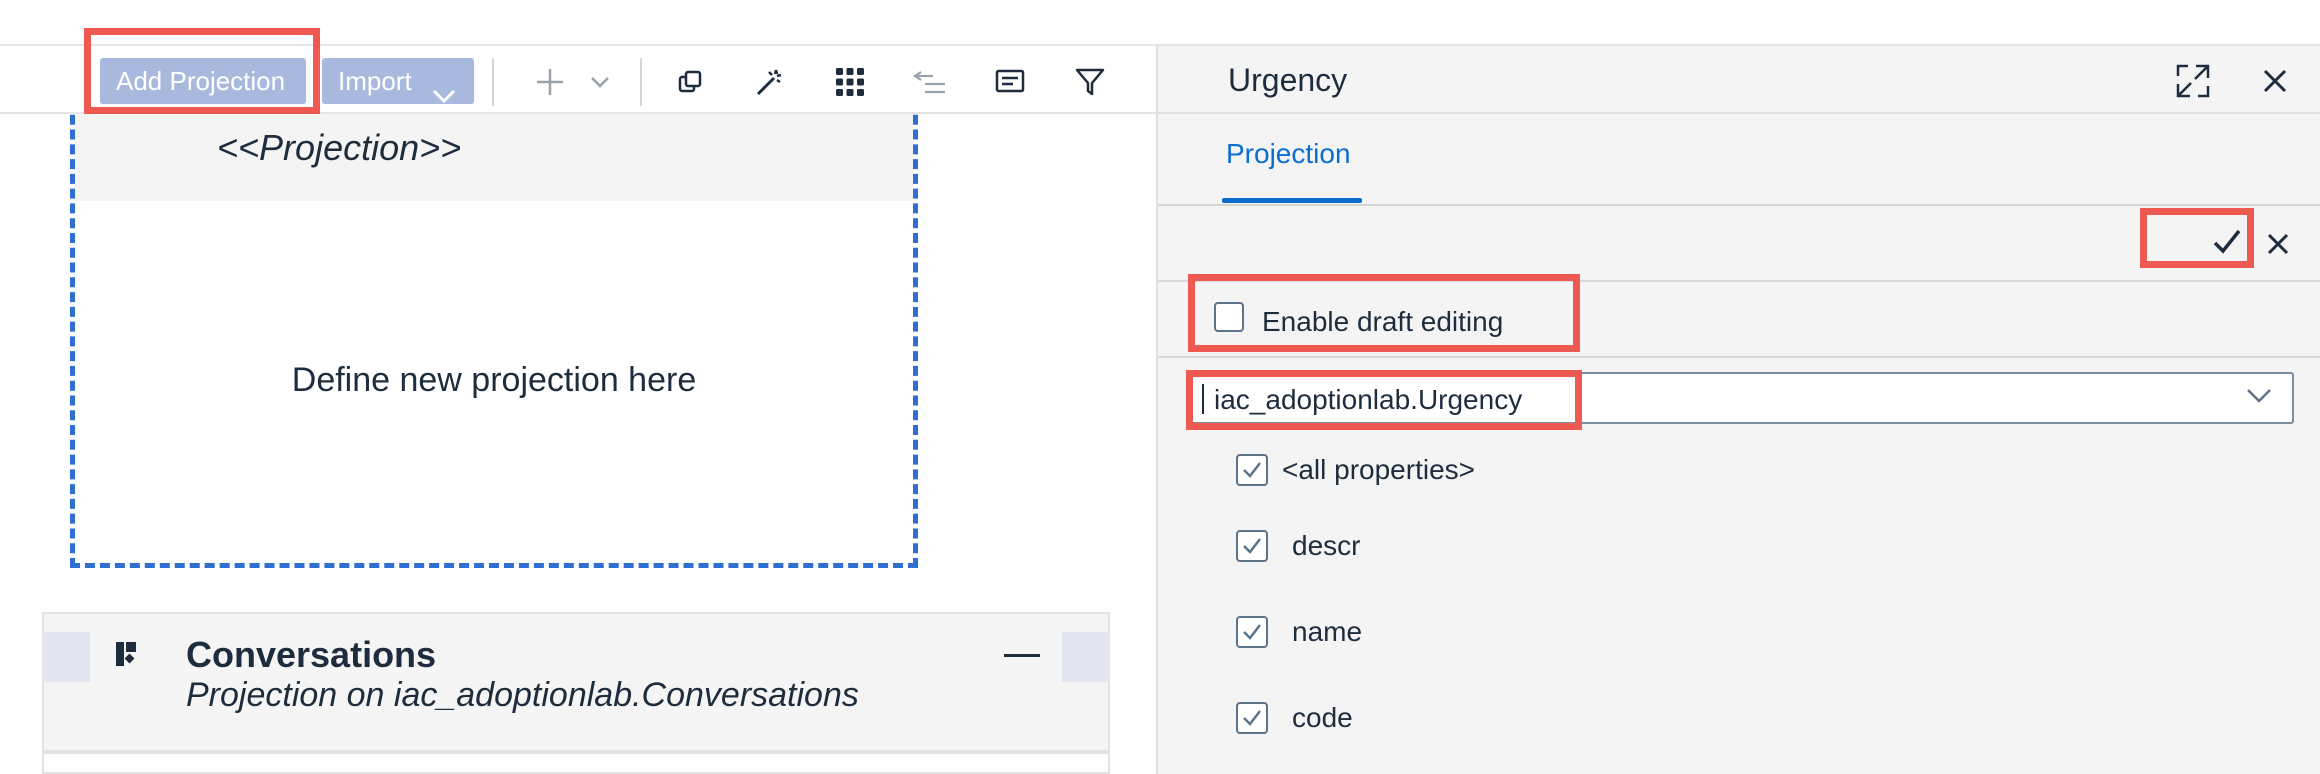  I want to click on tab-projection: Projection, so click(1288, 154).